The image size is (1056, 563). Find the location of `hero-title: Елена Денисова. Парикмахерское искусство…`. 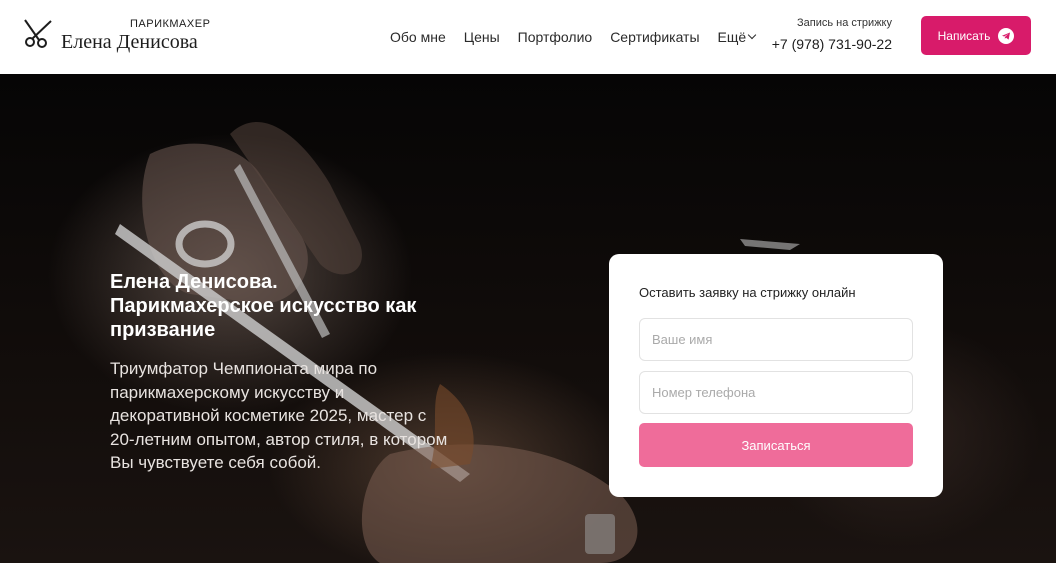

hero-title: Елена Денисова. Парикмахерское искусство… is located at coordinates (290, 306).